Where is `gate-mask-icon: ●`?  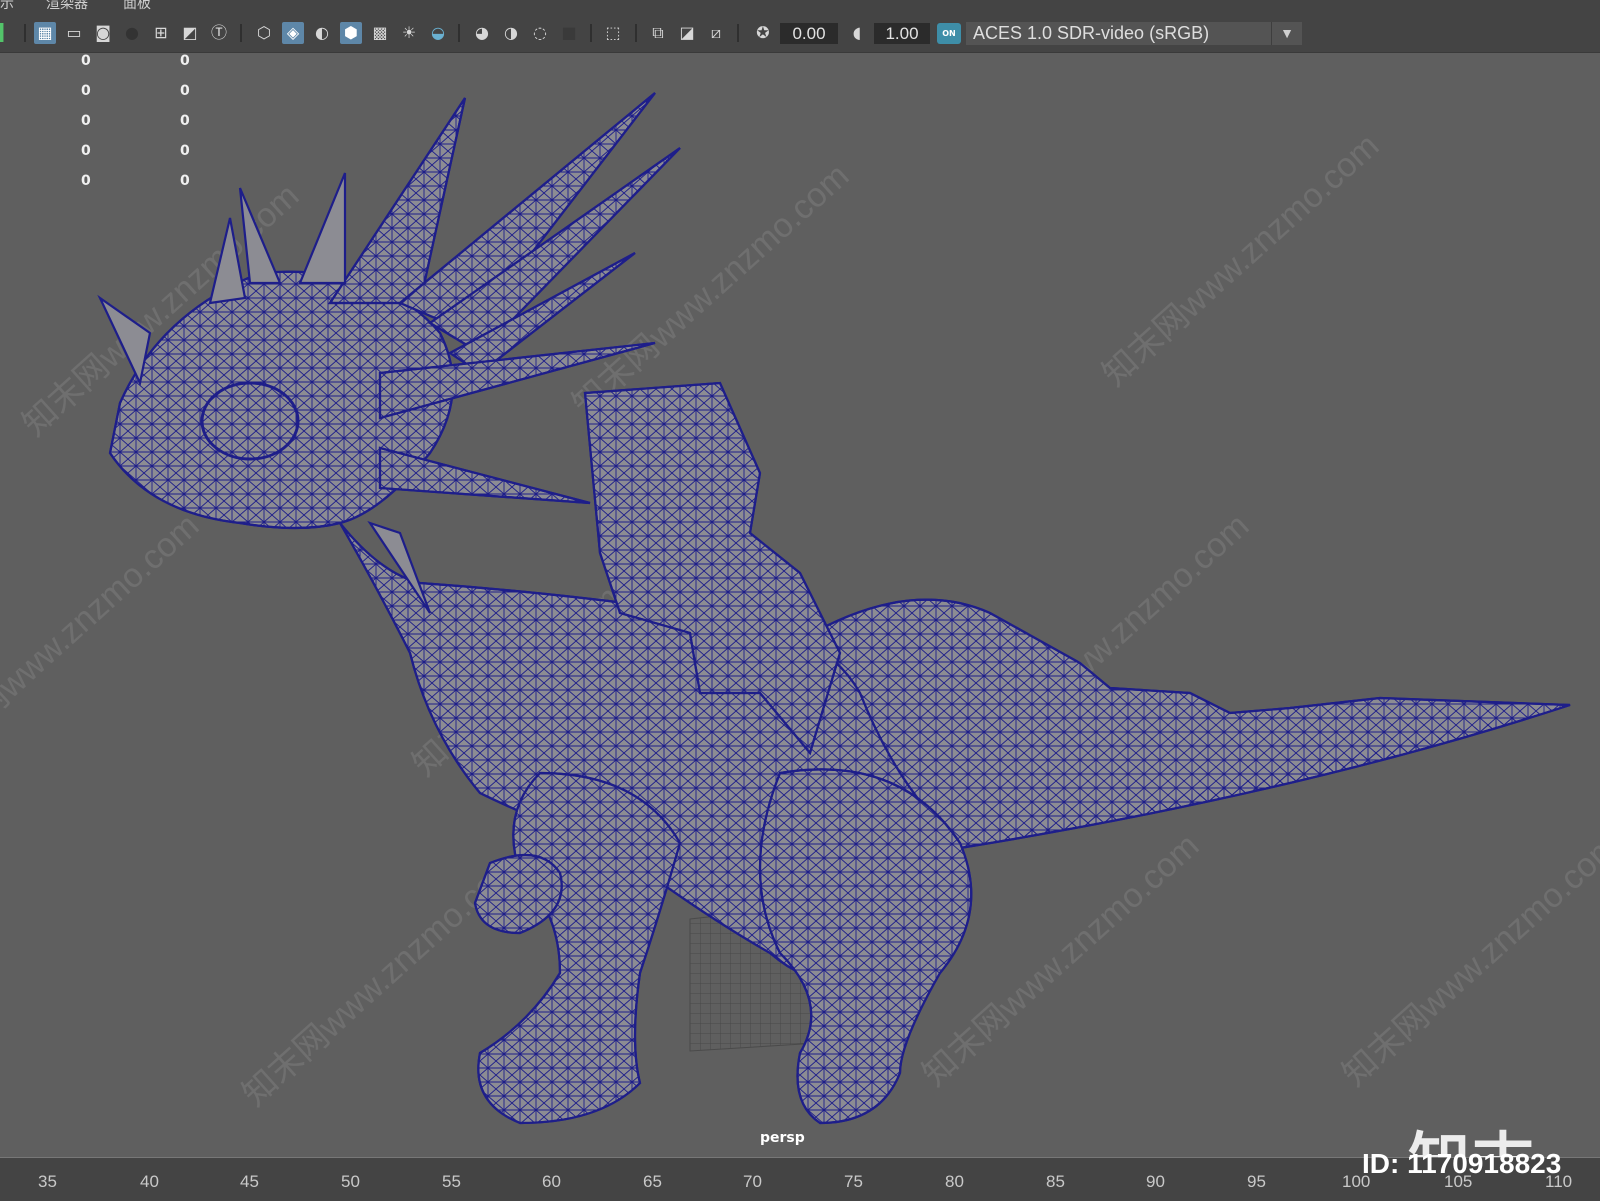
gate-mask-icon: ● is located at coordinates (132, 33).